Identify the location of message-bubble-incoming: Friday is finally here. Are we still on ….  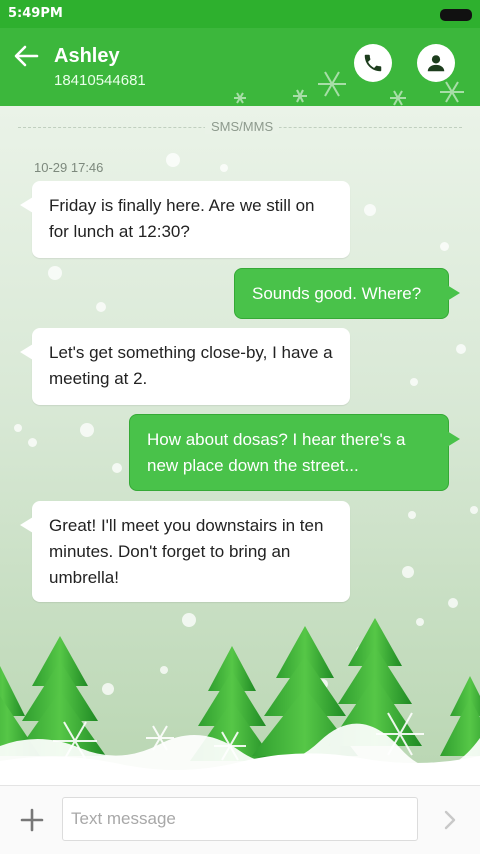
(185, 219).